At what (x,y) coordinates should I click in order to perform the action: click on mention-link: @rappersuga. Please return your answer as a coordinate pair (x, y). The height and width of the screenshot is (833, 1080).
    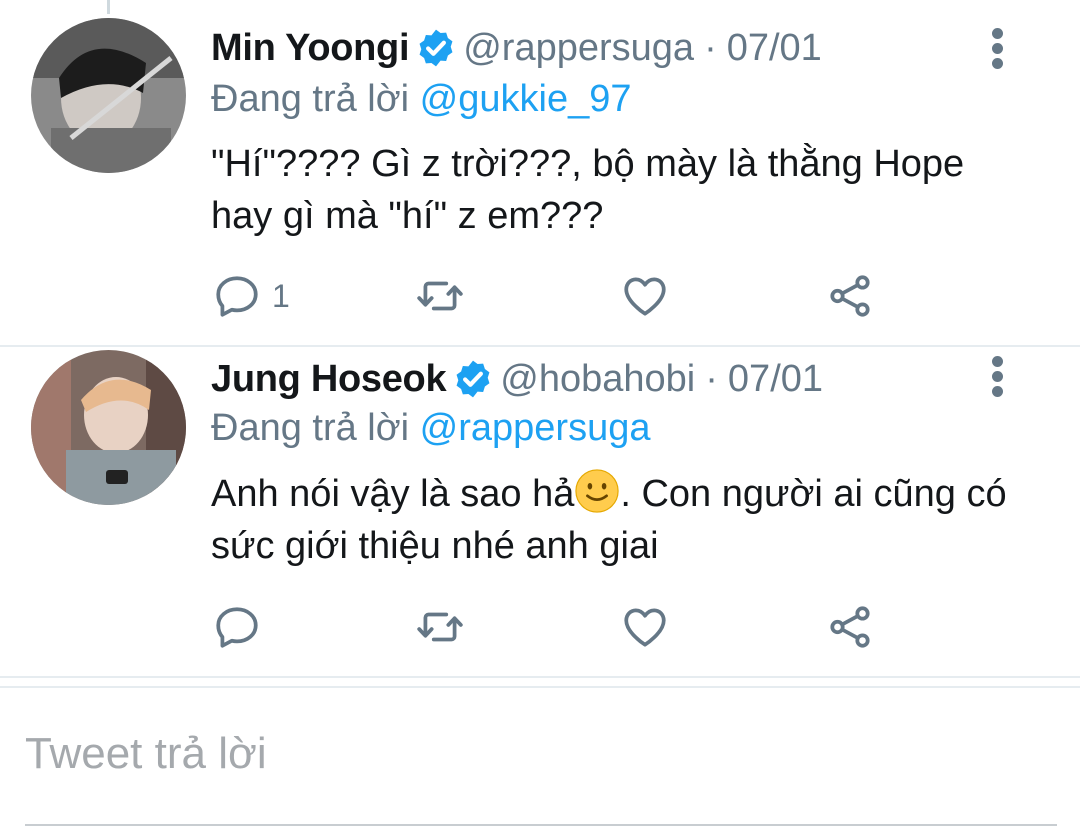
    Looking at the image, I should click on (535, 428).